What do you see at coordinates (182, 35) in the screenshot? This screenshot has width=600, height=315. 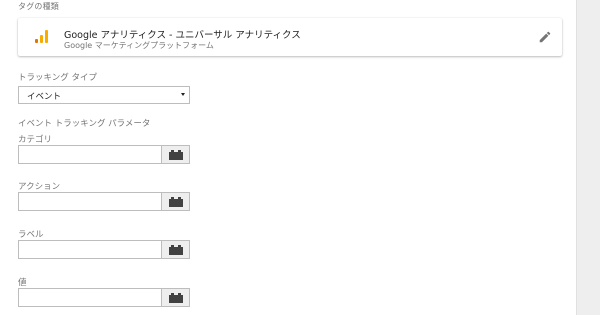 I see `tag-type-title: Google アナリティクス - ユニバーサル アナリティクス` at bounding box center [182, 35].